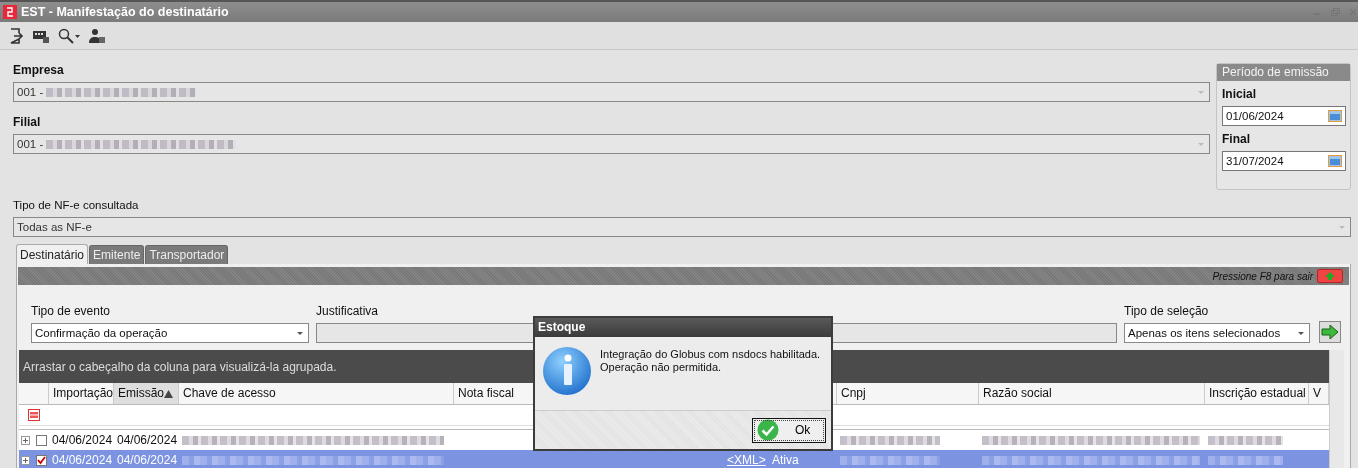 The width and height of the screenshot is (1358, 468). I want to click on panel-title: Período de emissão, so click(1283, 72).